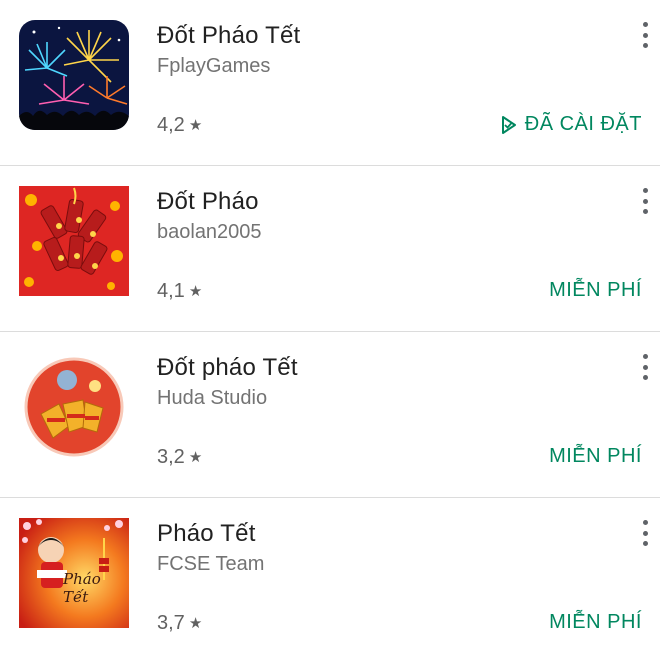 This screenshot has width=660, height=650. What do you see at coordinates (508, 124) in the screenshot?
I see `installed-play-icon` at bounding box center [508, 124].